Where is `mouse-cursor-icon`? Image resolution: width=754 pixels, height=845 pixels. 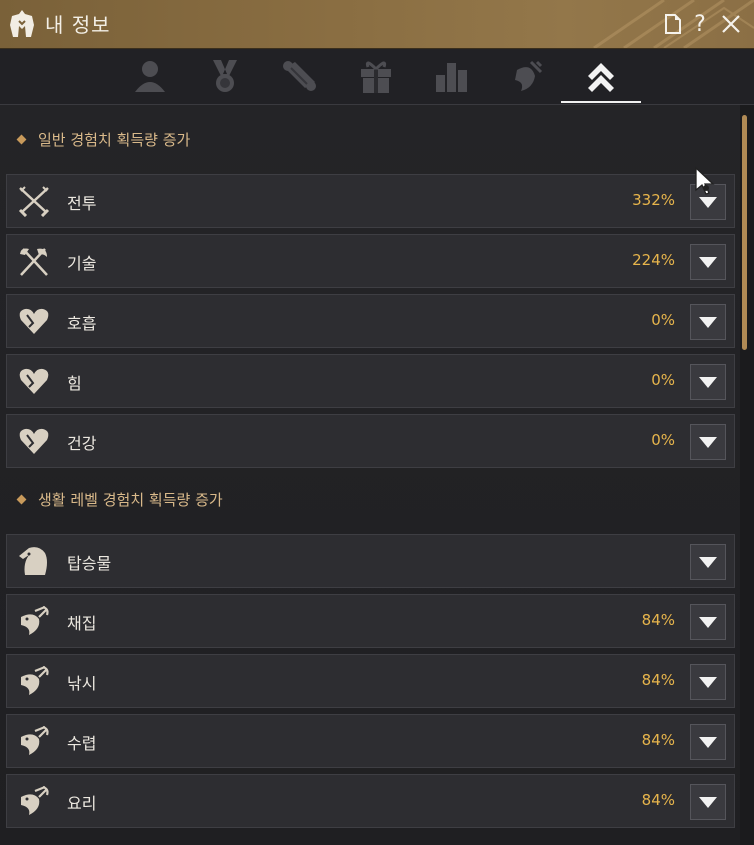
mouse-cursor-icon is located at coordinates (705, 180).